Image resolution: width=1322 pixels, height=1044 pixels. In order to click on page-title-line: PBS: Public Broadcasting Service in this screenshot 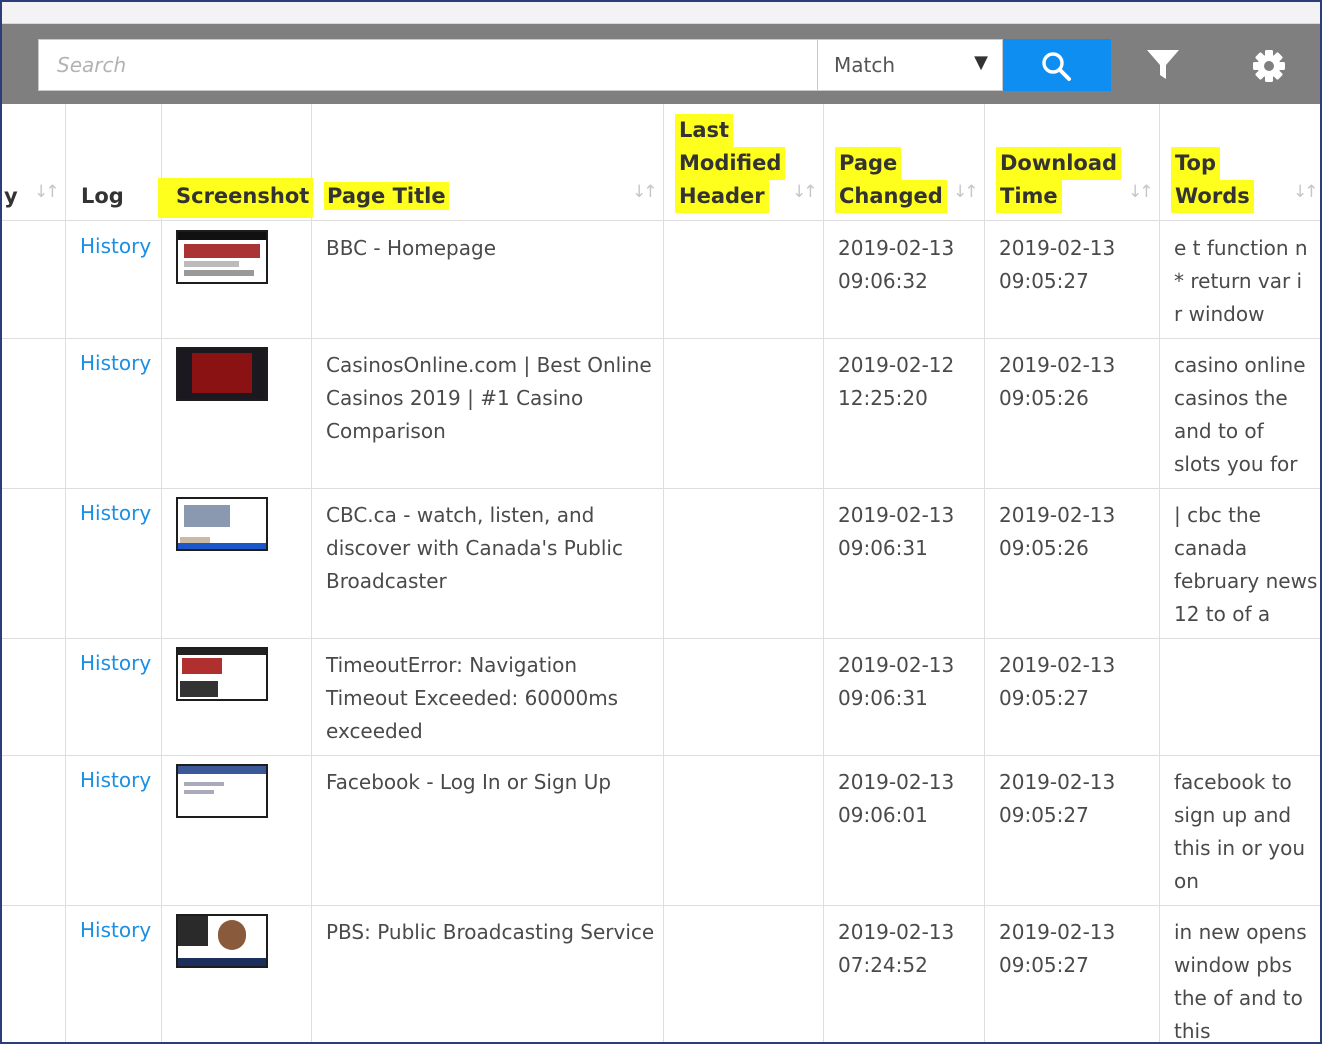, I will do `click(490, 932)`.